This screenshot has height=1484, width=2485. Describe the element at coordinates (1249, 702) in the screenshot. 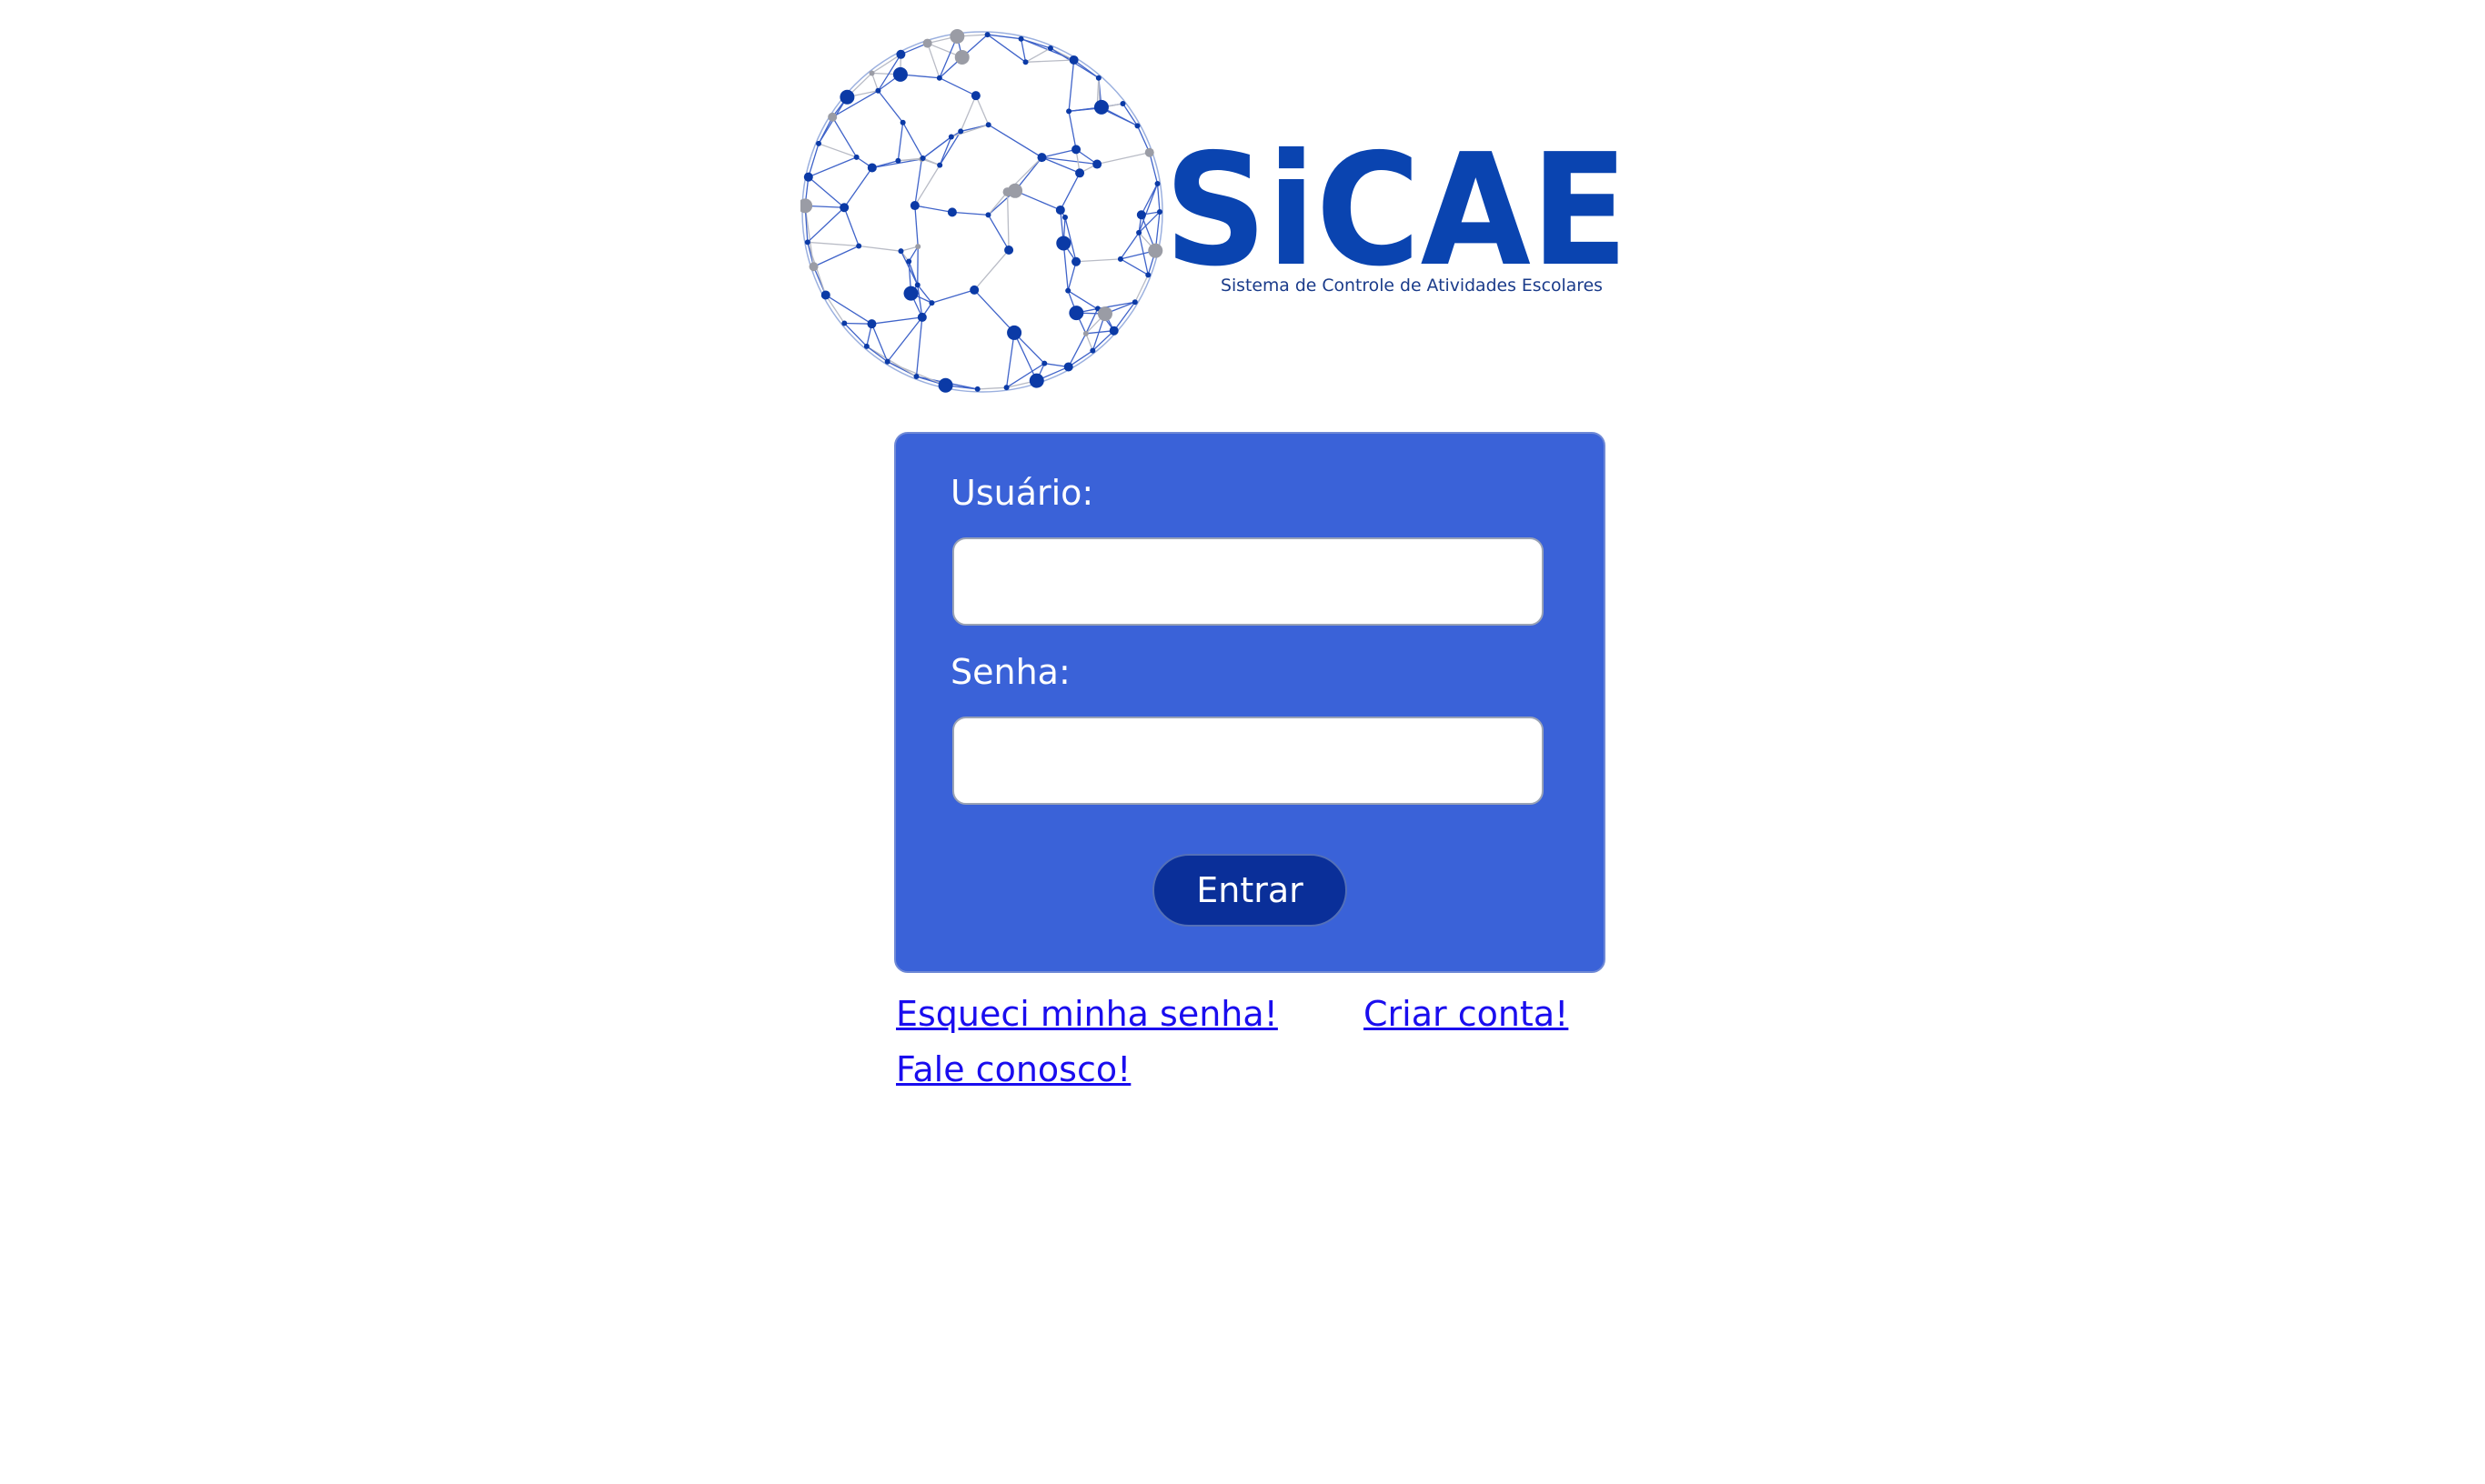

I see `login-form: Usuário: Senha: Entrar` at that location.